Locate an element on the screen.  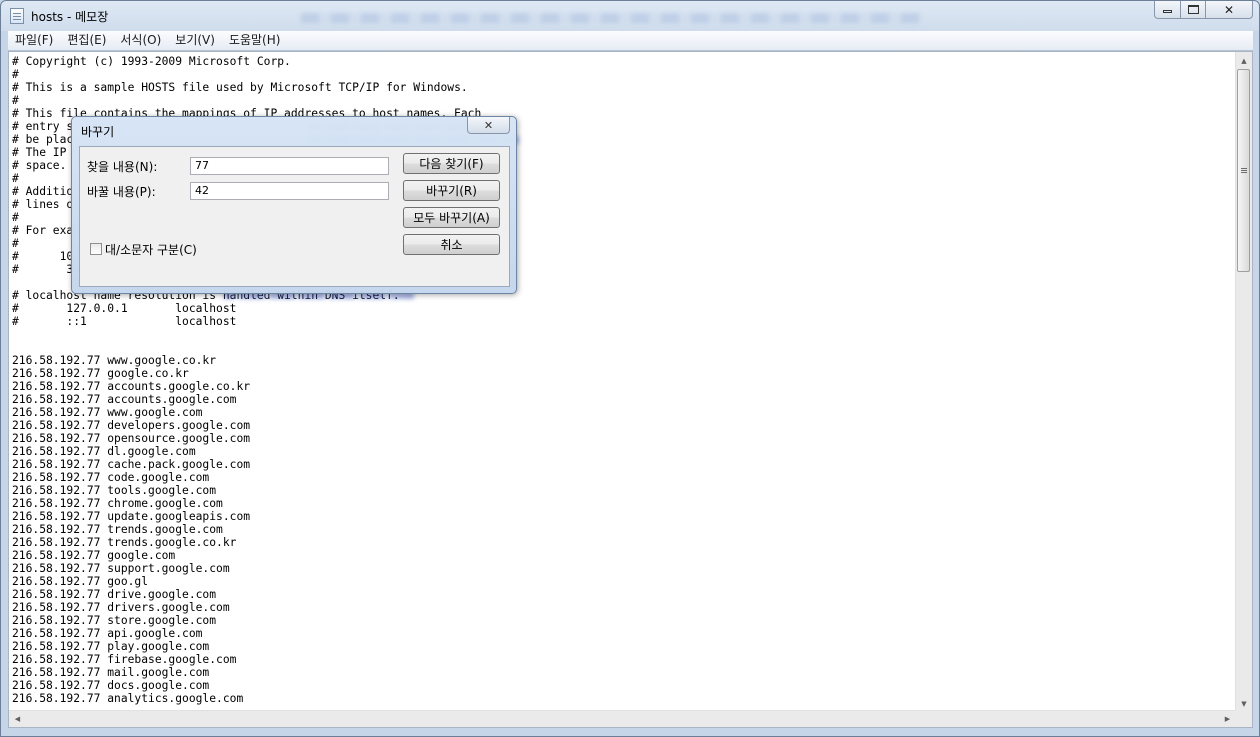
blurred-title-area is located at coordinates (611, 18).